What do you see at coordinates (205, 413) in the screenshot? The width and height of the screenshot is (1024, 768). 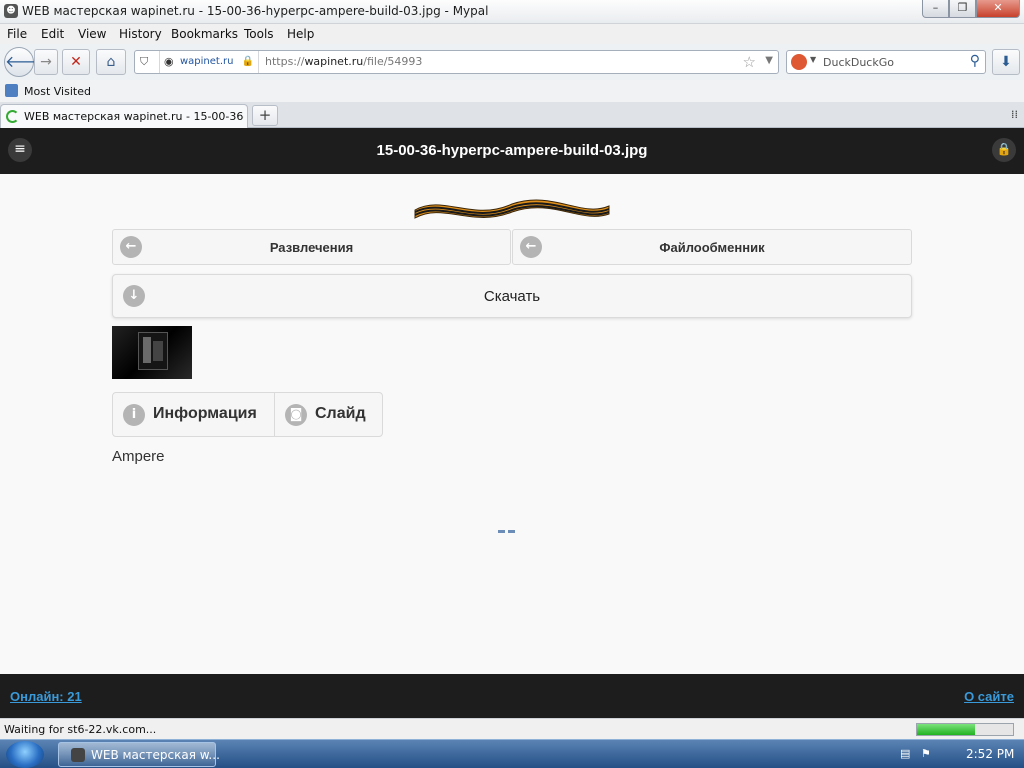 I see `tab-information-label: Информация` at bounding box center [205, 413].